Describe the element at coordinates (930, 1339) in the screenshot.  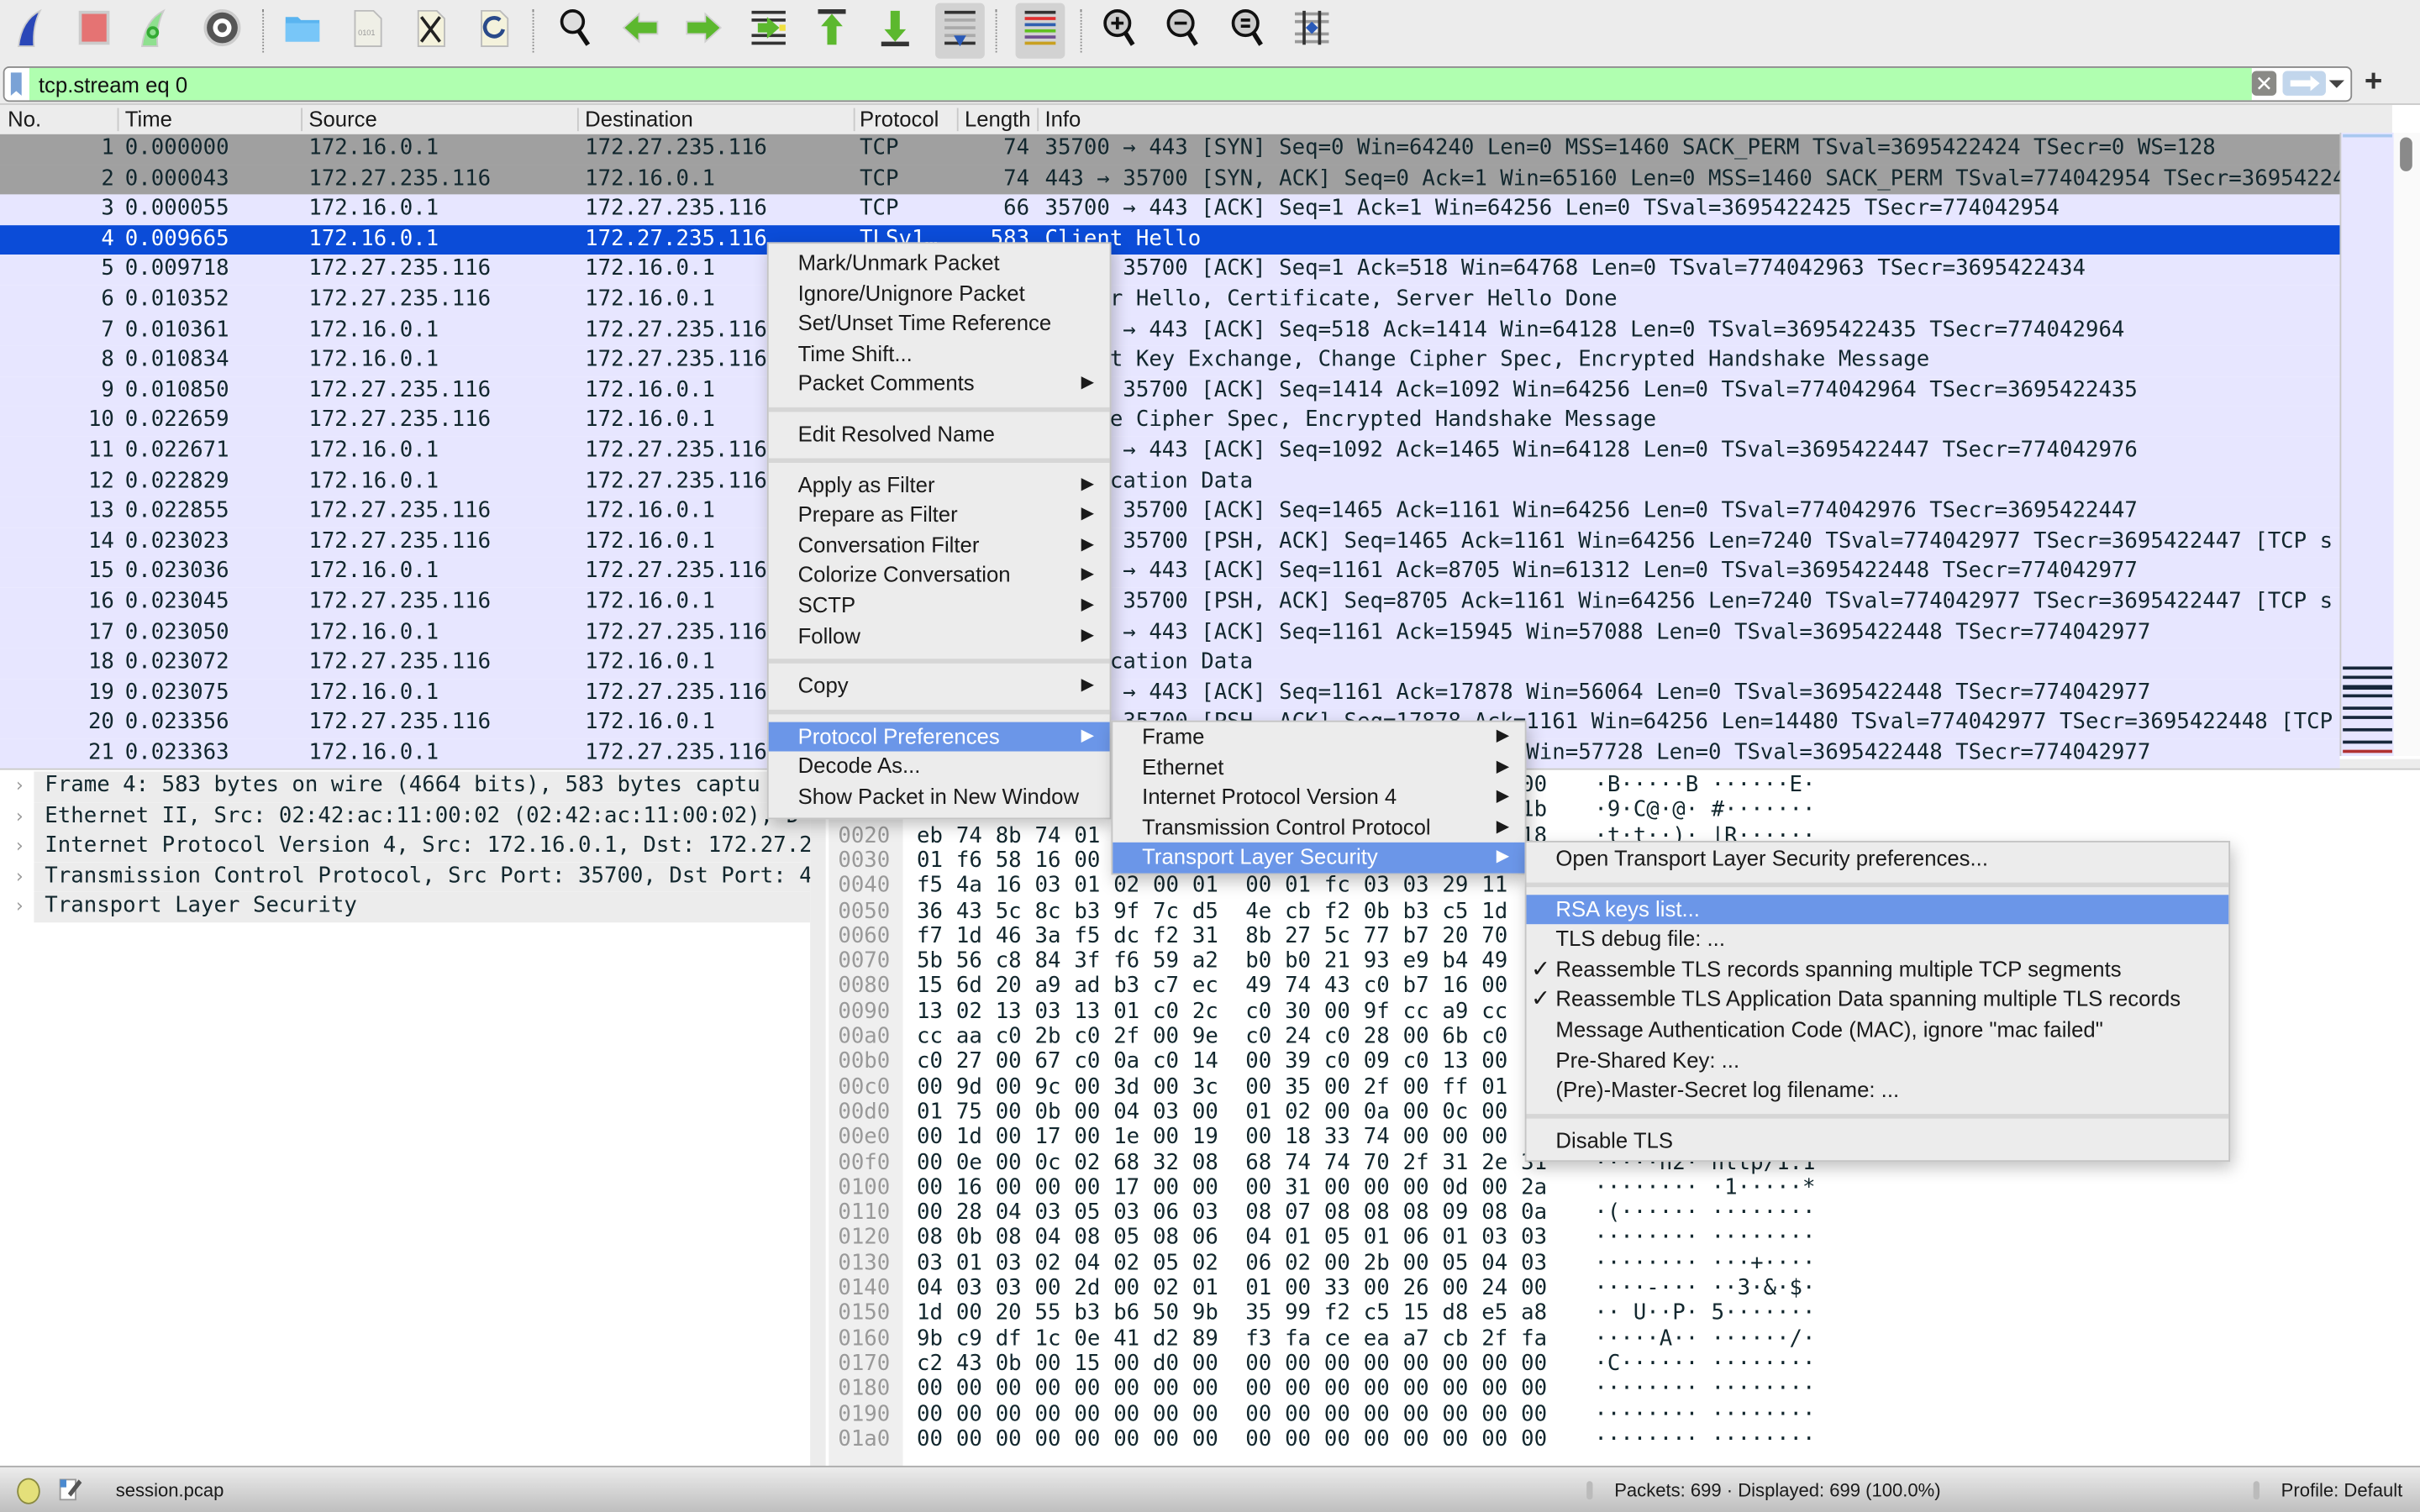
I see `hex-byte: 9b` at that location.